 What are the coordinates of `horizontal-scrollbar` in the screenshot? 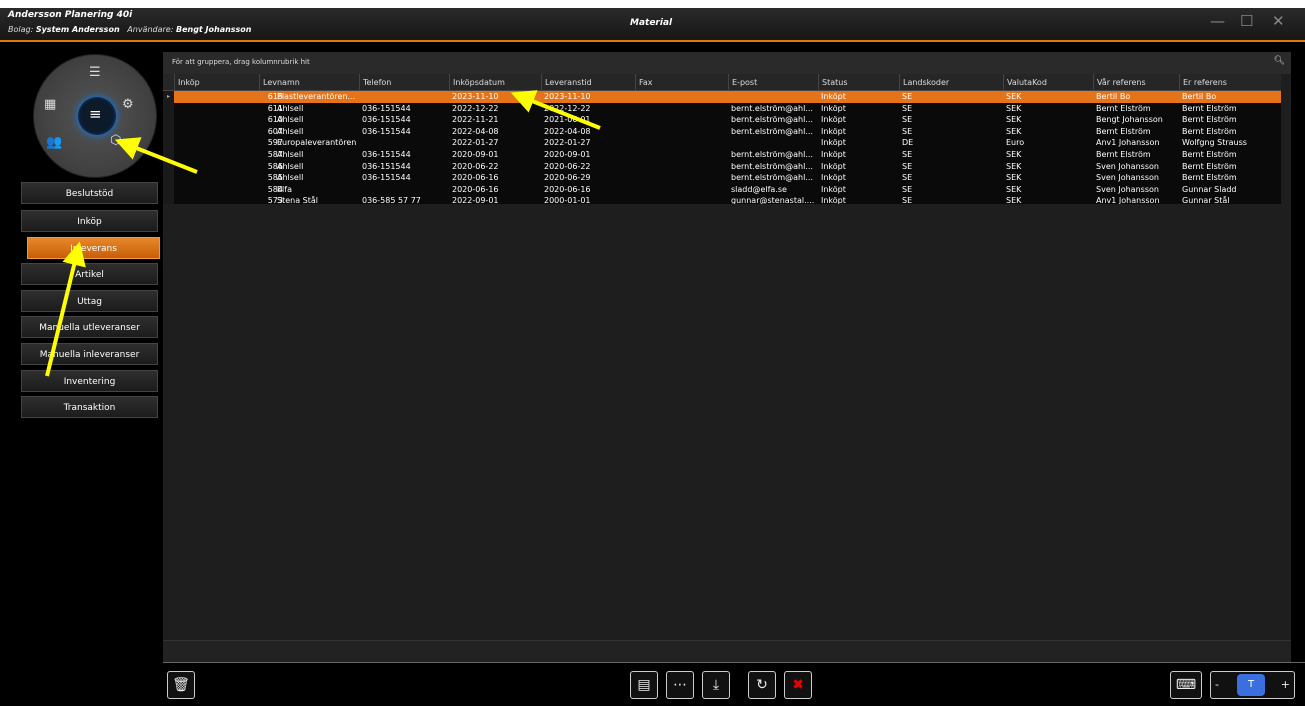 It's located at (727, 651).